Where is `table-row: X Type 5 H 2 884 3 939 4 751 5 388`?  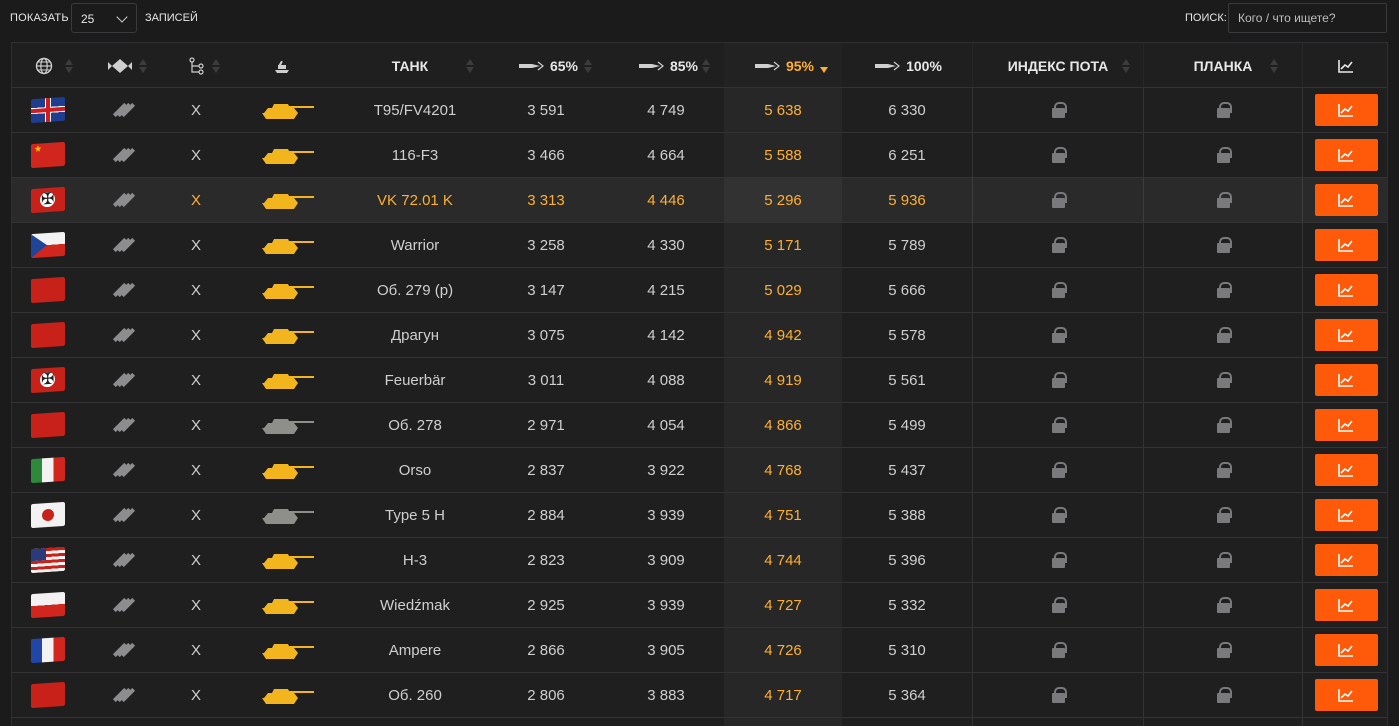
table-row: X Type 5 H 2 884 3 939 4 751 5 388 is located at coordinates (699, 515).